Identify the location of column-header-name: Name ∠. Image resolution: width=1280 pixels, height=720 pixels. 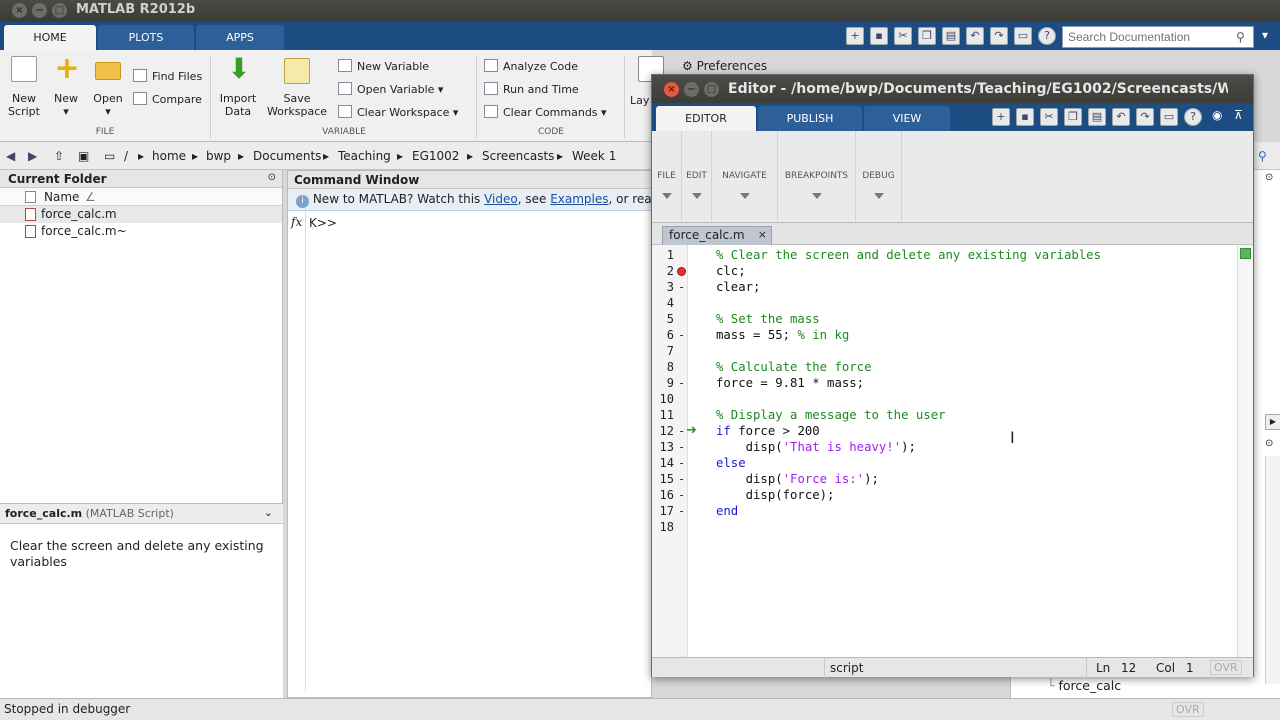
(141, 197).